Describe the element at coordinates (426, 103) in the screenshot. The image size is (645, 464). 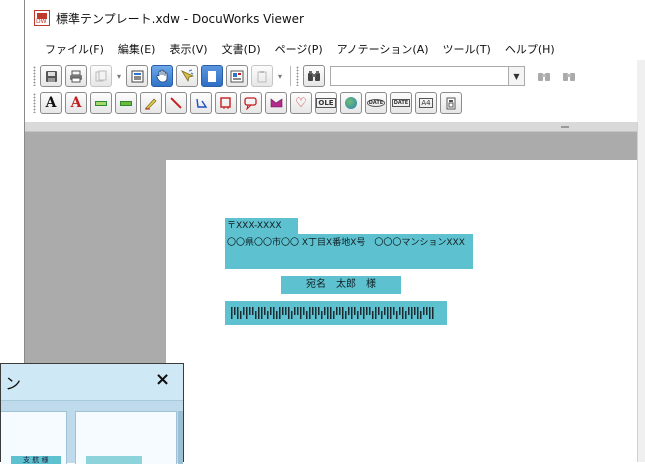
I see `a4-page-button: A4` at that location.